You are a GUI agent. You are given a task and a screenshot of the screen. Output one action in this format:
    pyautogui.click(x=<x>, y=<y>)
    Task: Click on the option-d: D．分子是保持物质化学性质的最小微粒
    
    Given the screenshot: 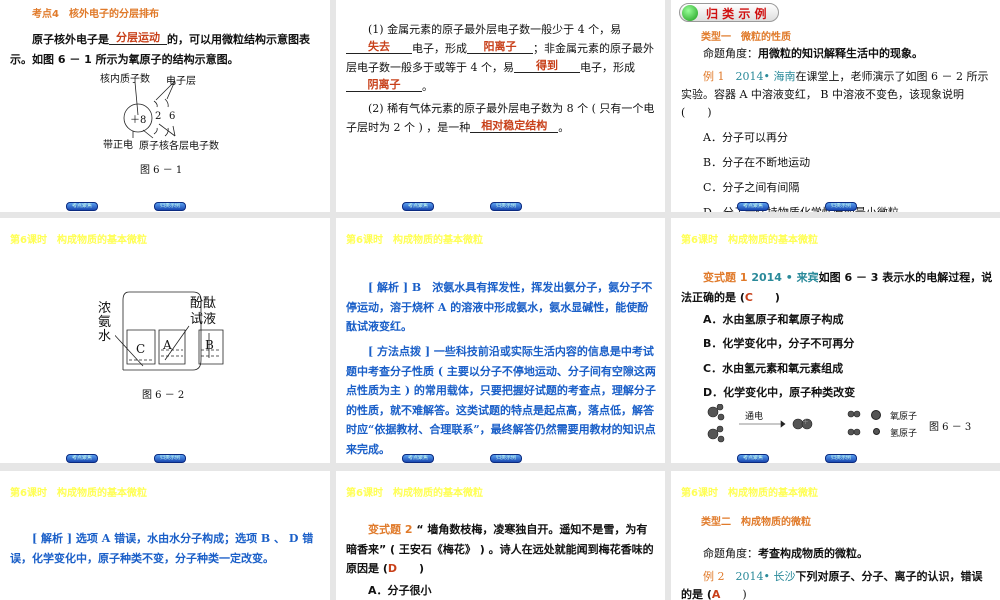 What is the action you would take?
    pyautogui.click(x=801, y=207)
    